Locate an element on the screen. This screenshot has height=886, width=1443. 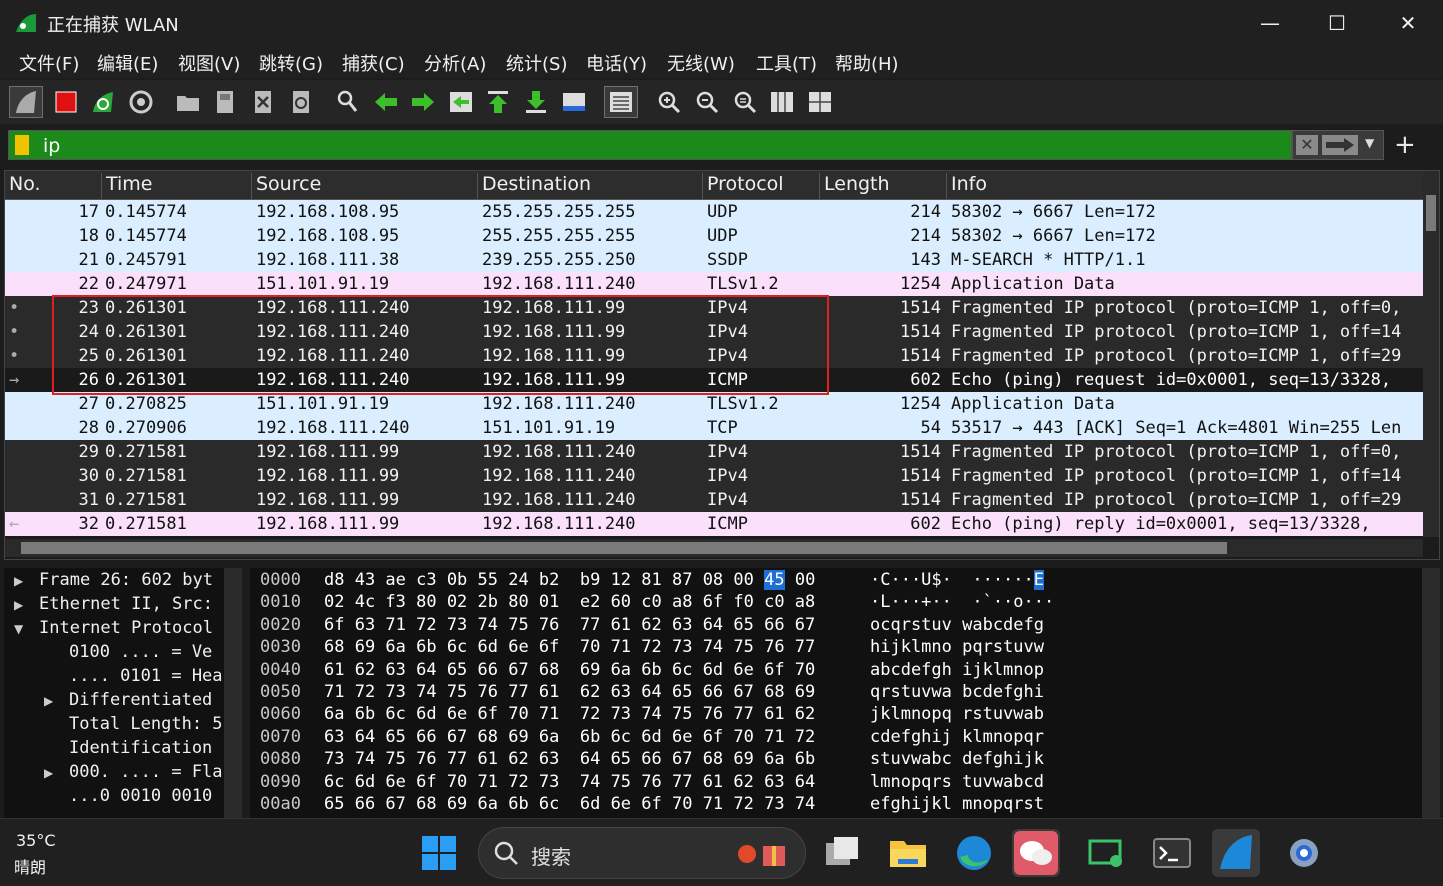
menu-analyze: 分析(A) is located at coordinates (455, 63).